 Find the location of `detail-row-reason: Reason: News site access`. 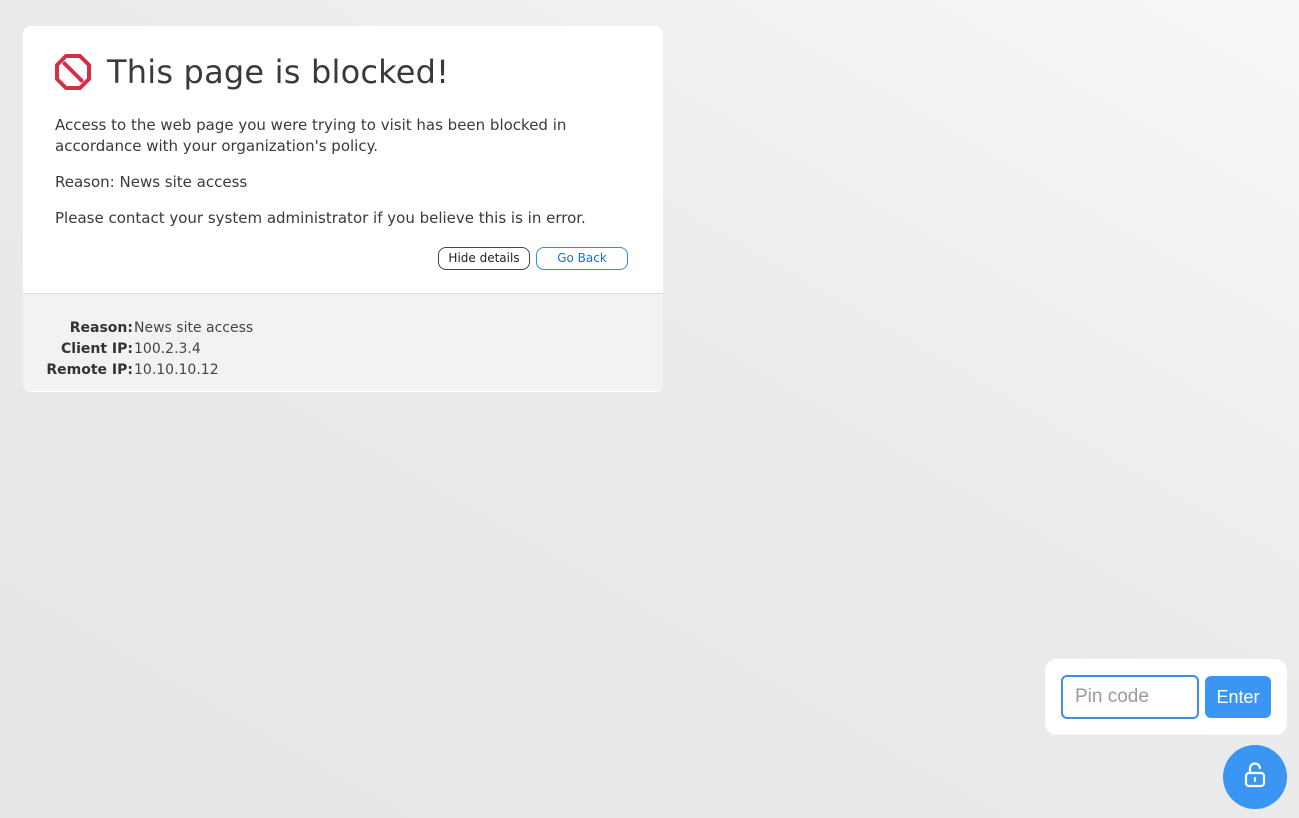

detail-row-reason: Reason: News site access is located at coordinates (138, 328).